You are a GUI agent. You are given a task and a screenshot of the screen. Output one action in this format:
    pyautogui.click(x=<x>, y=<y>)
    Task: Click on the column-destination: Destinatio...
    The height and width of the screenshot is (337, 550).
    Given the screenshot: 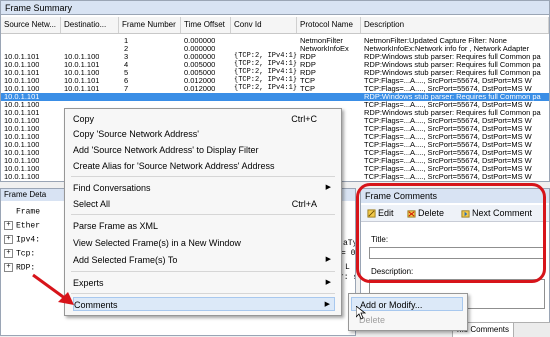 What is the action you would take?
    pyautogui.click(x=90, y=25)
    